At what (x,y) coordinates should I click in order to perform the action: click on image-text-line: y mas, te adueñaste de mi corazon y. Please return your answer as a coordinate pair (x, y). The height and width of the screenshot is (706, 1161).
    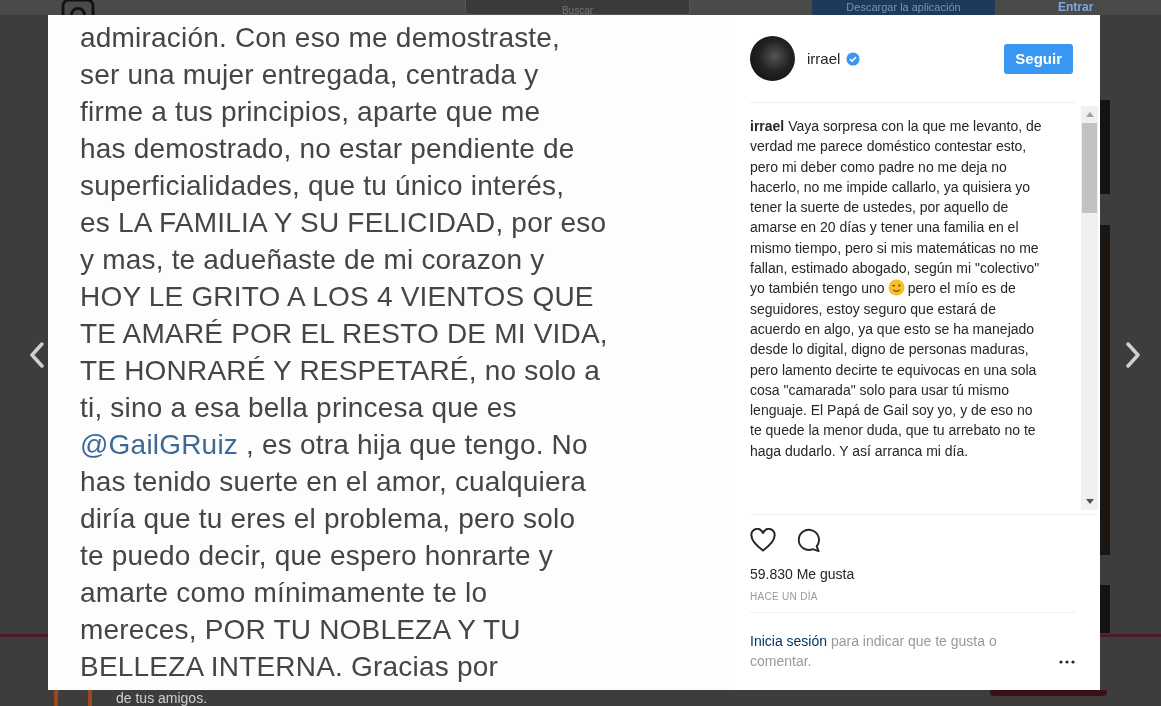
    Looking at the image, I should click on (312, 260).